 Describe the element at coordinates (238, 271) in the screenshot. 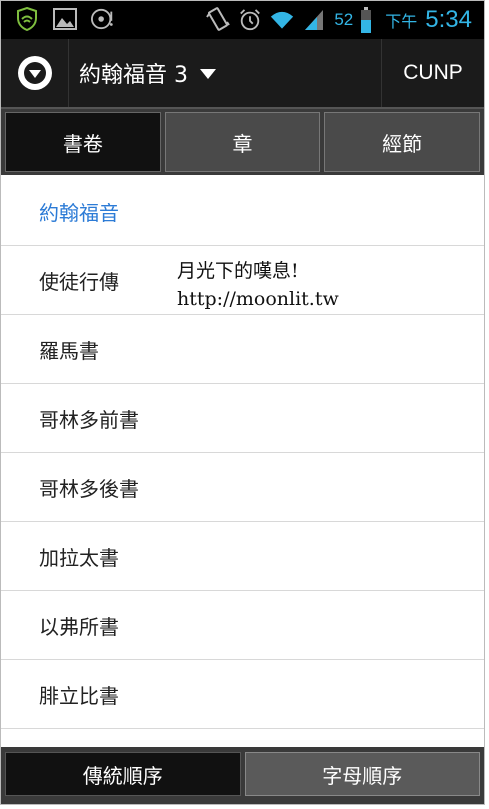

I see `watermark-line-1: 月光下的嘆息!` at that location.